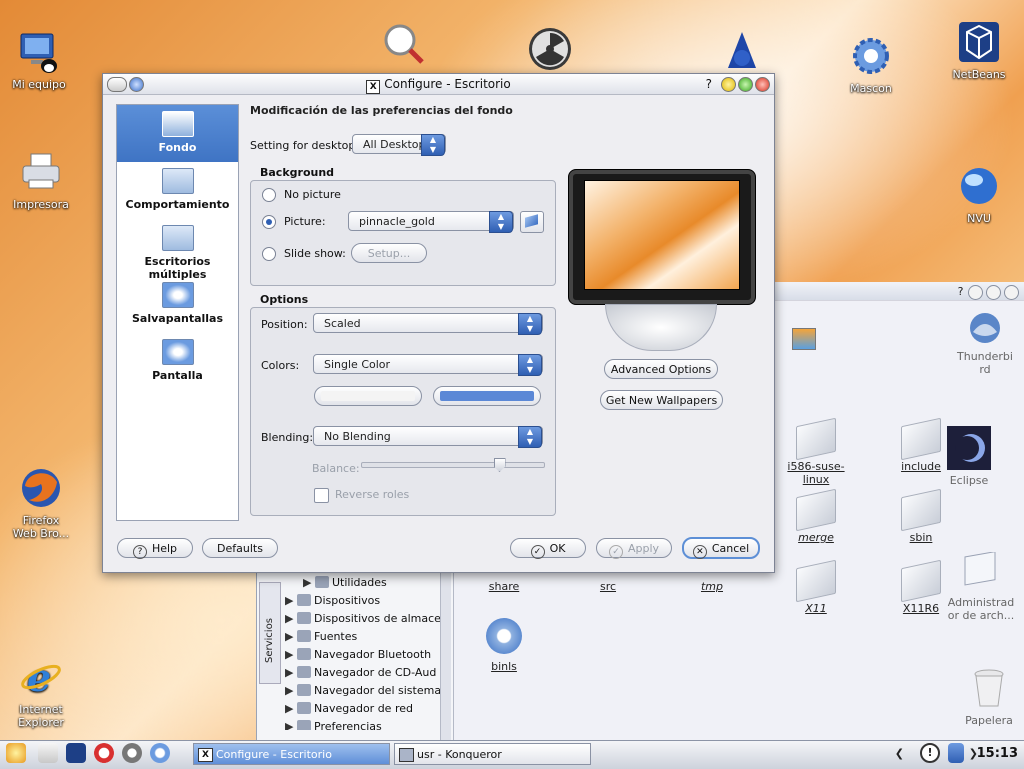 Image resolution: width=1024 pixels, height=769 pixels. What do you see at coordinates (269, 195) in the screenshot?
I see `no-picture-radio` at bounding box center [269, 195].